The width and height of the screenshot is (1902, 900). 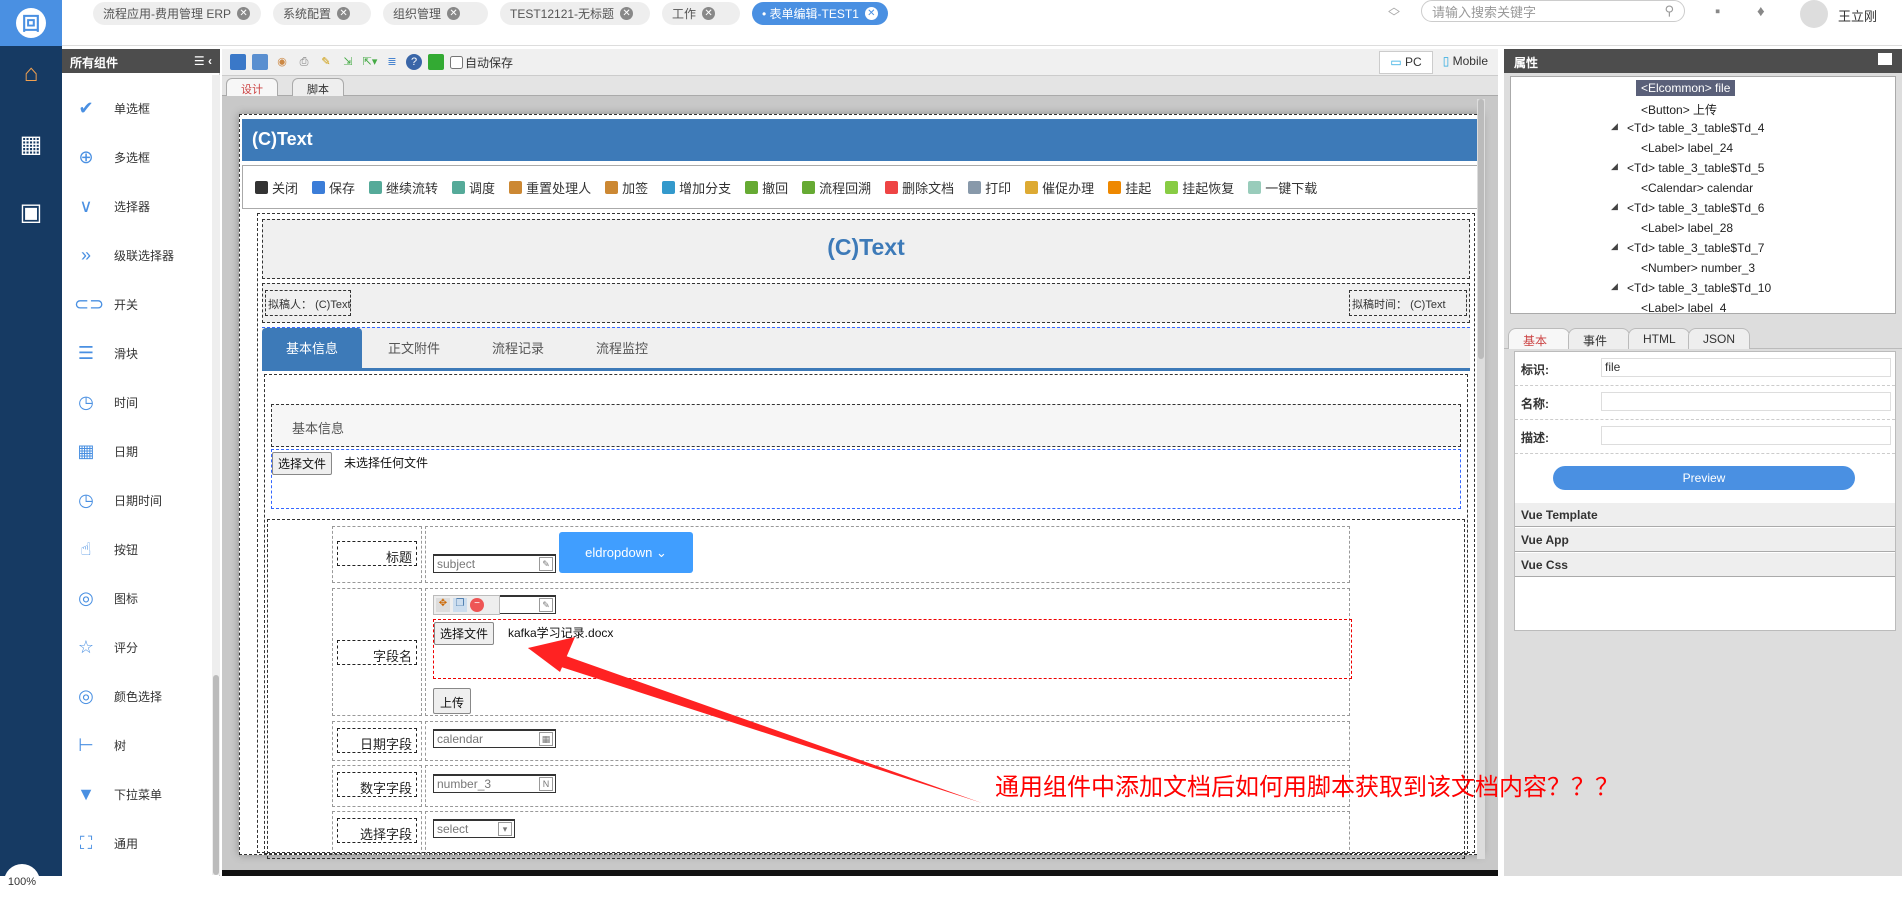 What do you see at coordinates (326, 62) in the screenshot?
I see `wand-icon: ✎` at bounding box center [326, 62].